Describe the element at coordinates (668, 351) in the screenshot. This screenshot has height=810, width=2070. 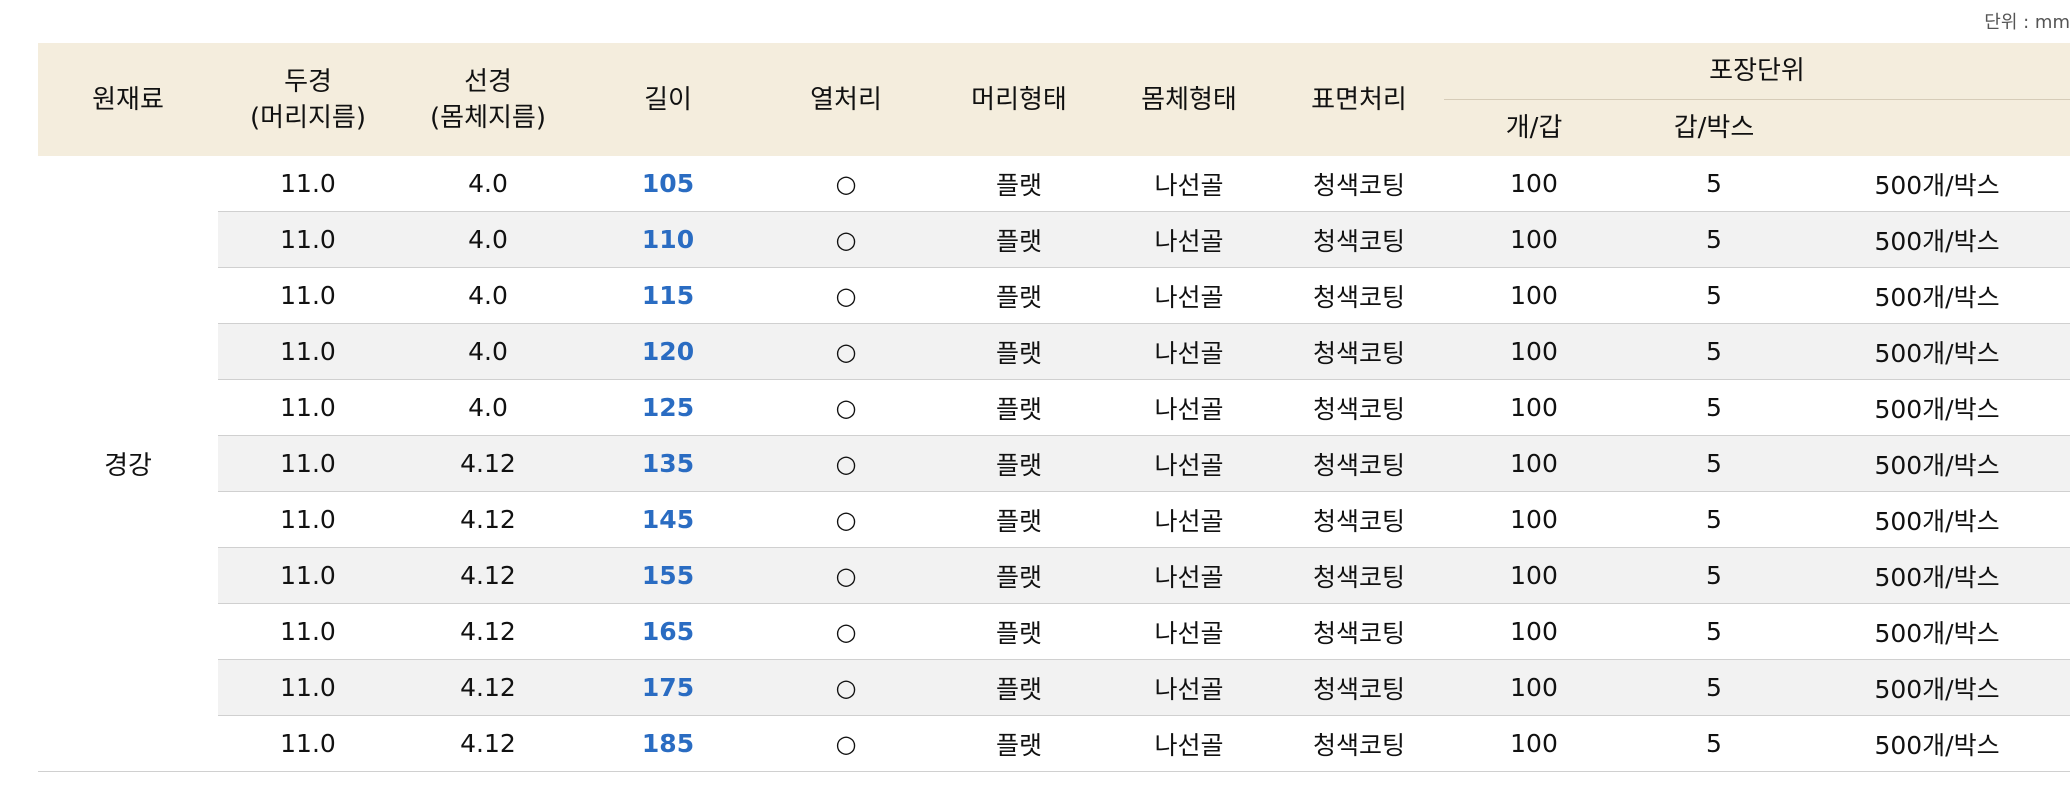
I see `length-cell: 120` at that location.